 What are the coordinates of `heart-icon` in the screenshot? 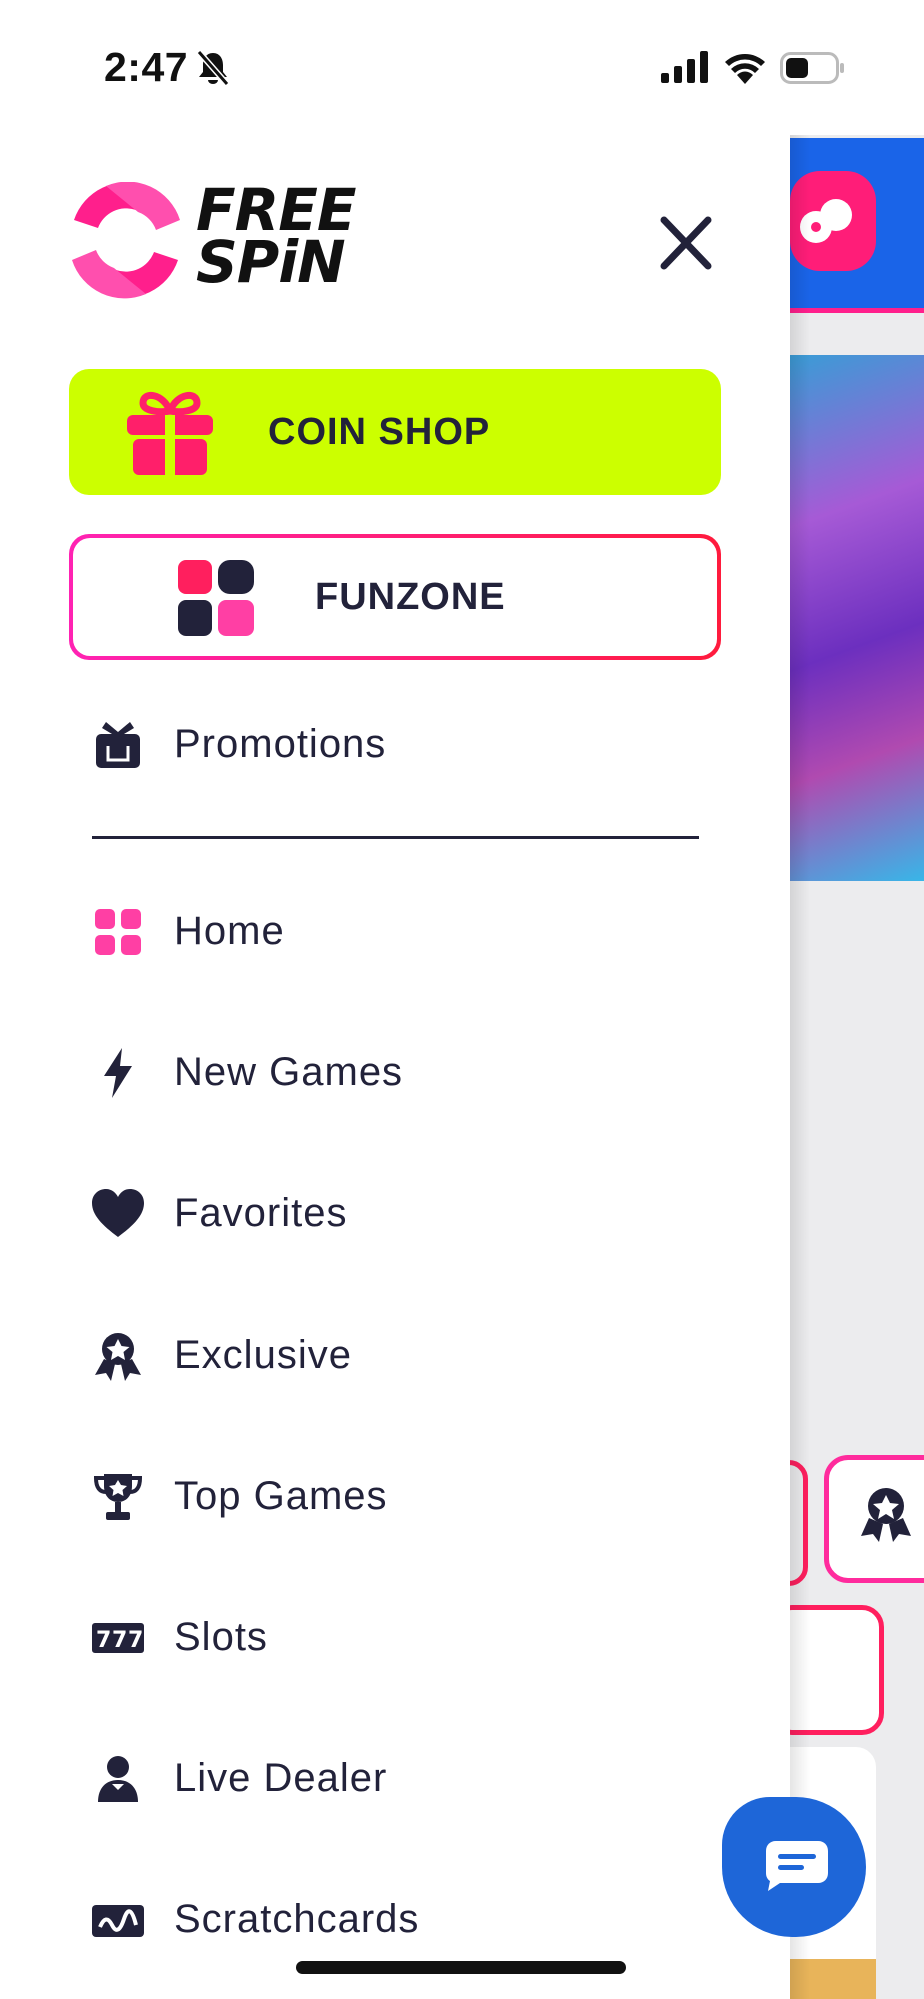 It's located at (118, 1213).